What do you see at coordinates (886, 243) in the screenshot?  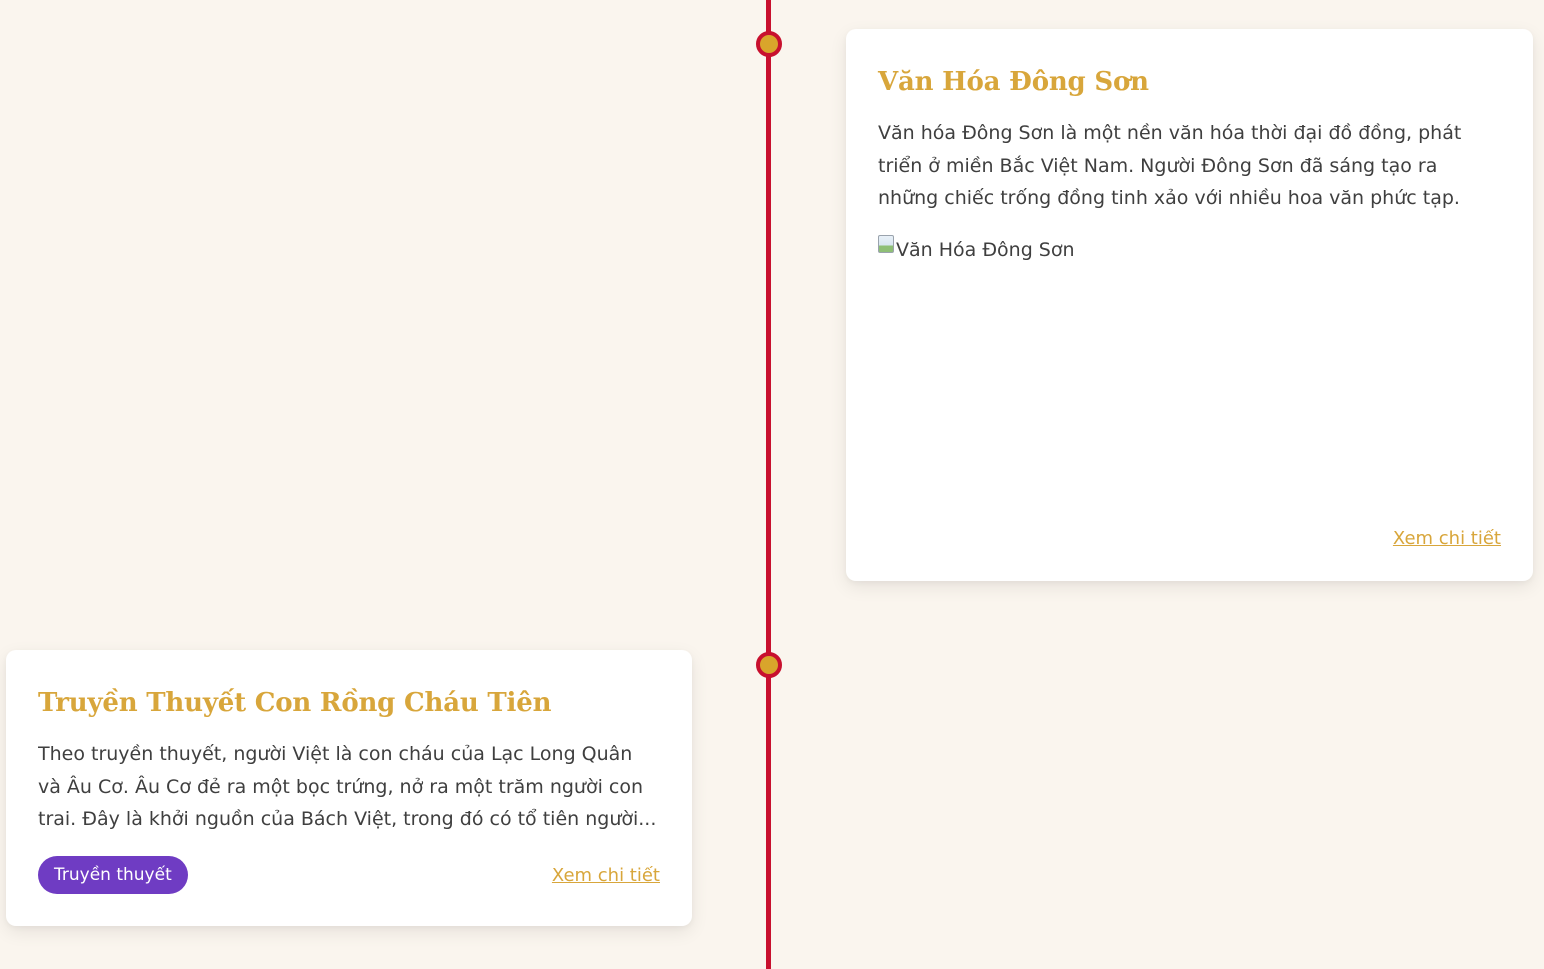 I see `broken-image-icon` at bounding box center [886, 243].